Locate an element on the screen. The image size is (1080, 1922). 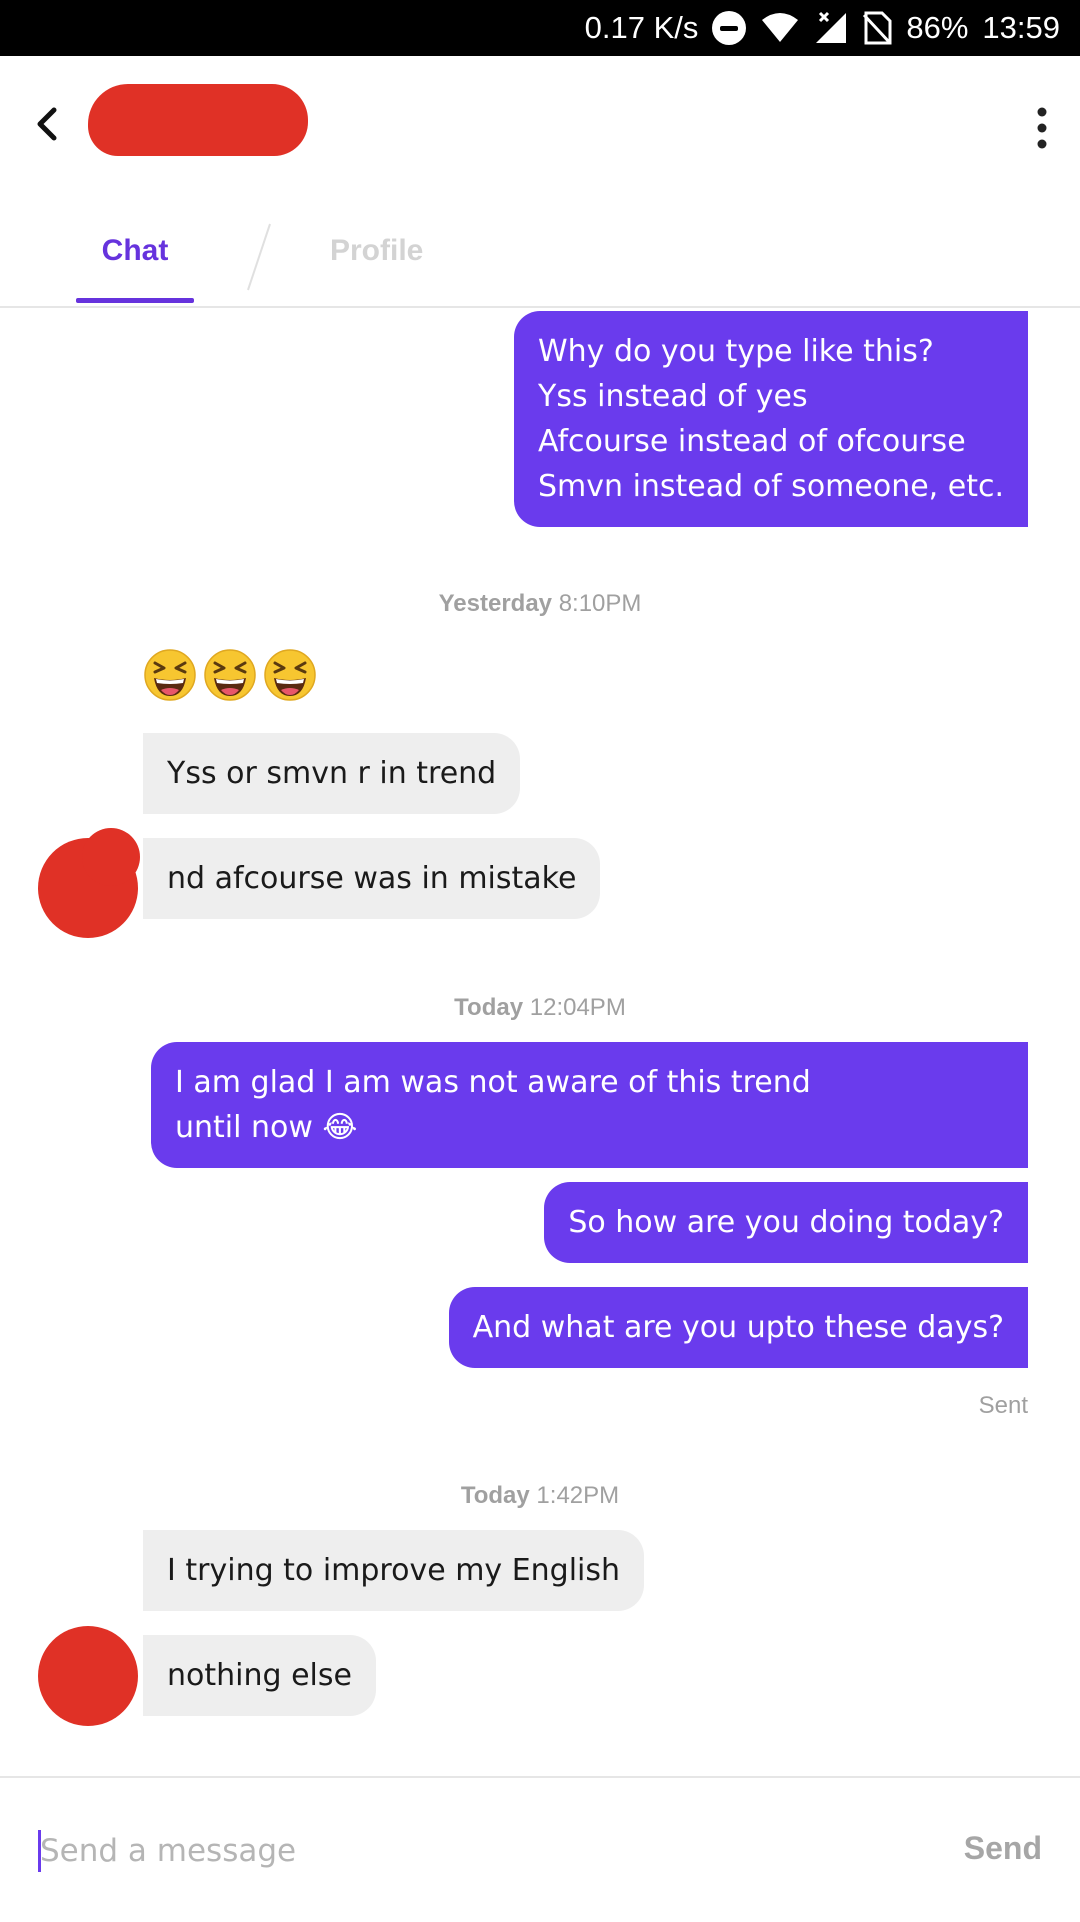
cell-signal-icon is located at coordinates (831, 28).